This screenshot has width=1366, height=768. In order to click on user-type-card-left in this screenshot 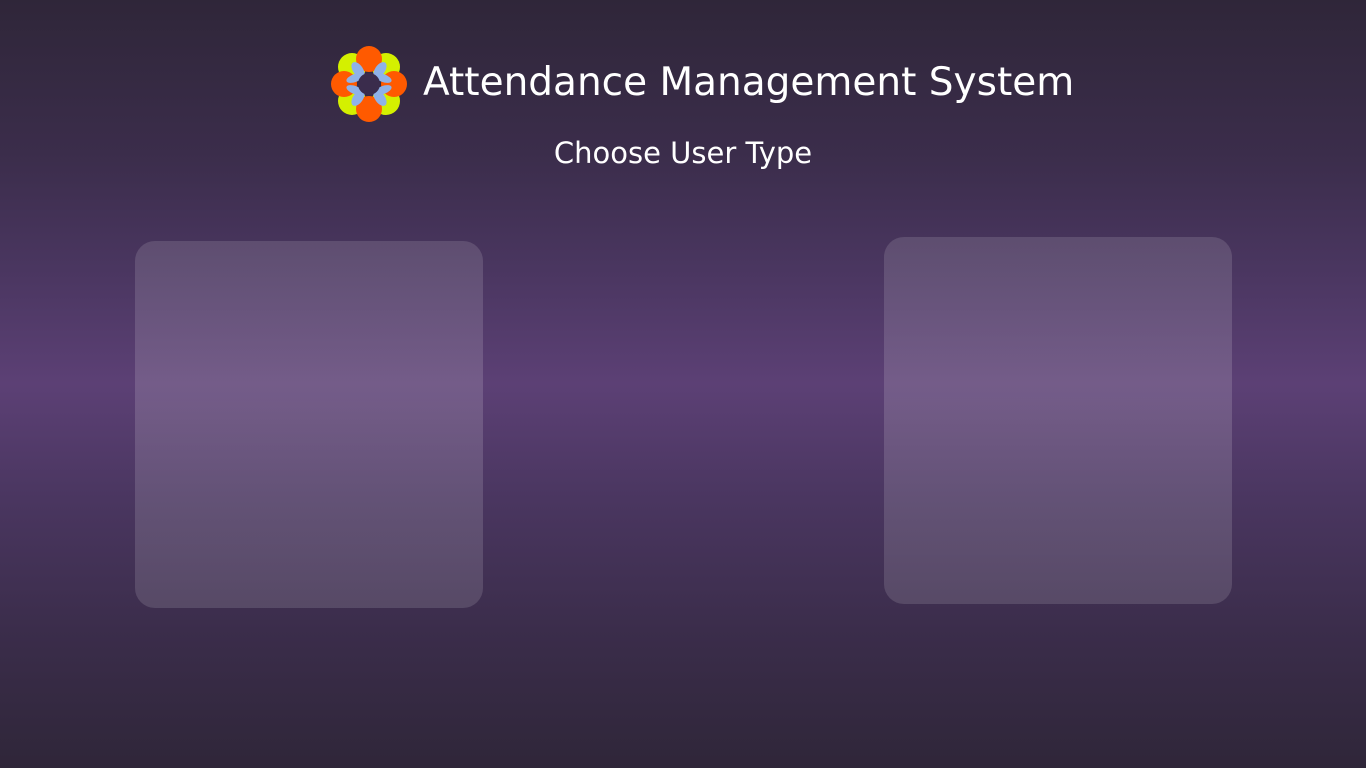, I will do `click(309, 424)`.